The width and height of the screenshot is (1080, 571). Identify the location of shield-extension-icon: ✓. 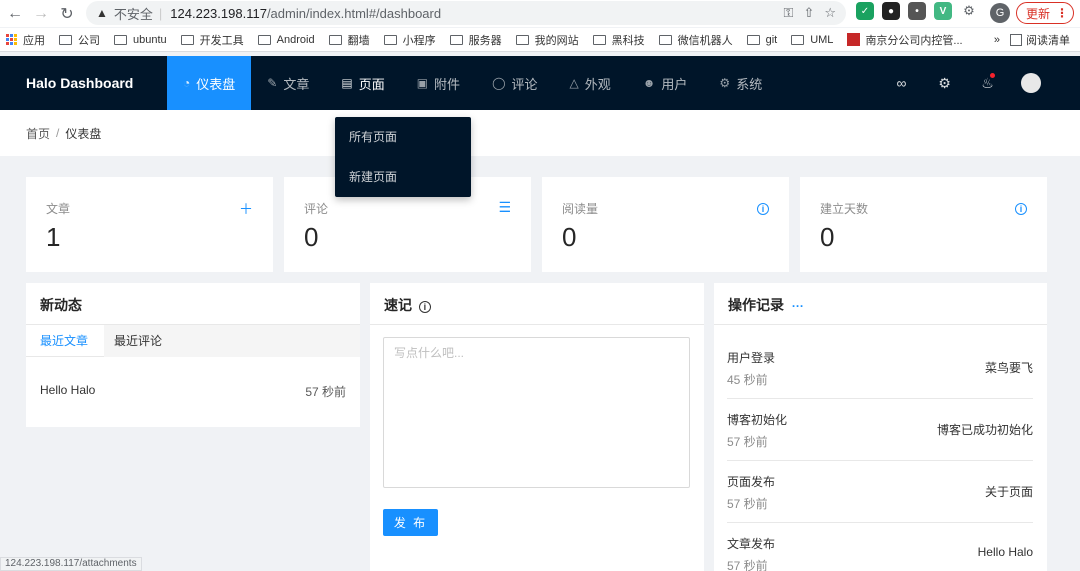
(865, 11).